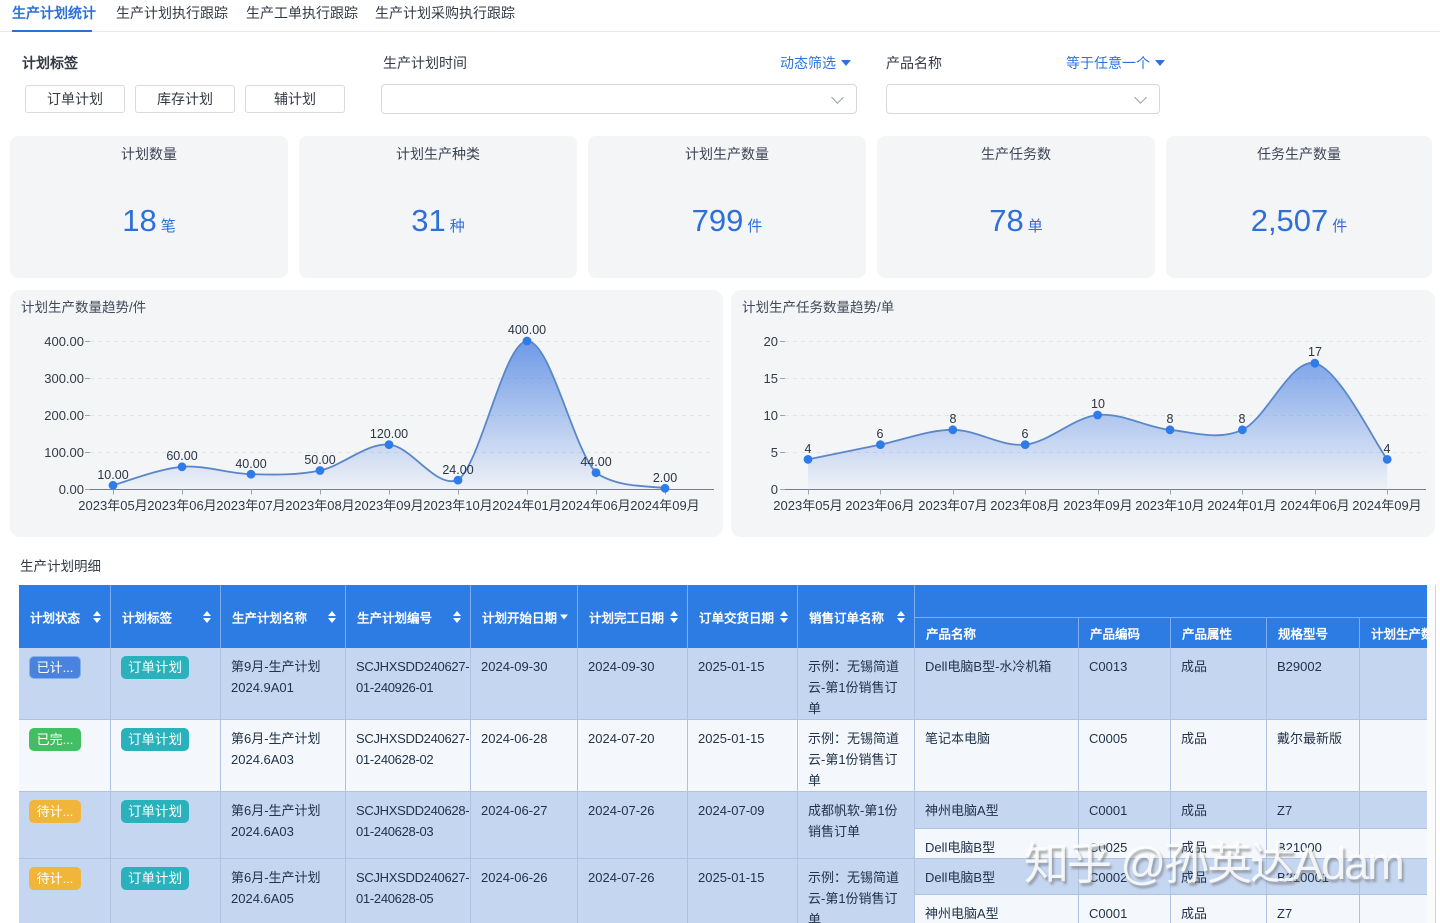  I want to click on svg-text: 24.00, so click(457, 470).